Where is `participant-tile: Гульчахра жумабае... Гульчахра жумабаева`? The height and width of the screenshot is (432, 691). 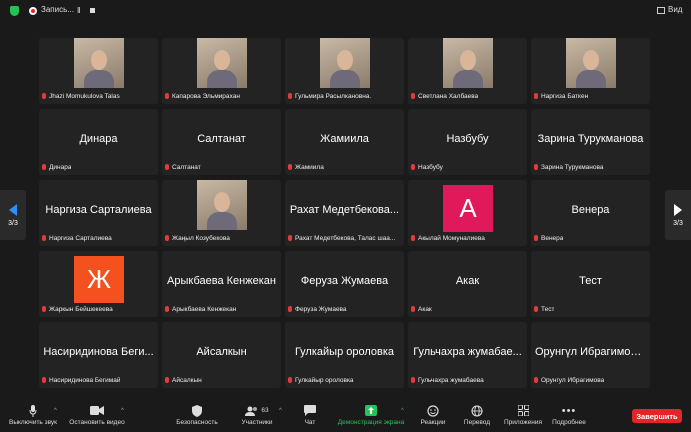 participant-tile: Гульчахра жумабае... Гульчахра жумабаева is located at coordinates (467, 355).